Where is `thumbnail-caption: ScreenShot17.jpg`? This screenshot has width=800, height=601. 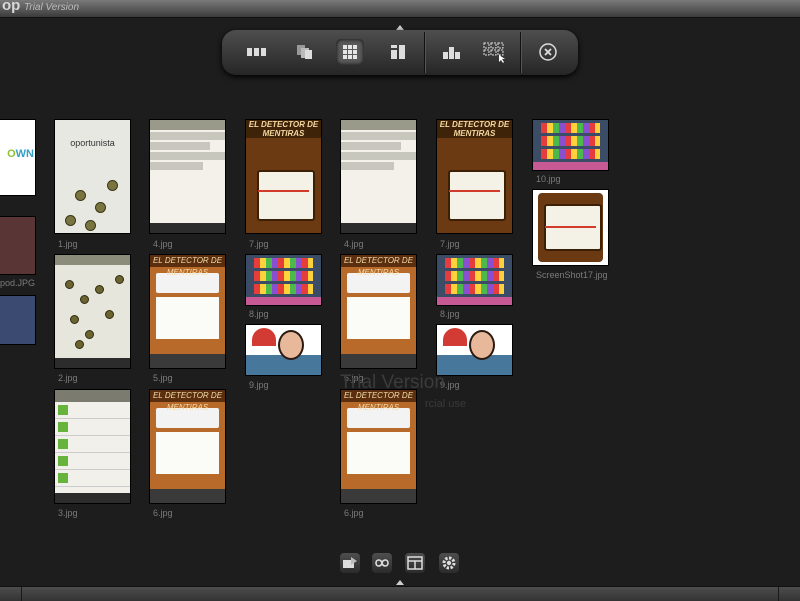
thumbnail-caption: ScreenShot17.jpg is located at coordinates (572, 275).